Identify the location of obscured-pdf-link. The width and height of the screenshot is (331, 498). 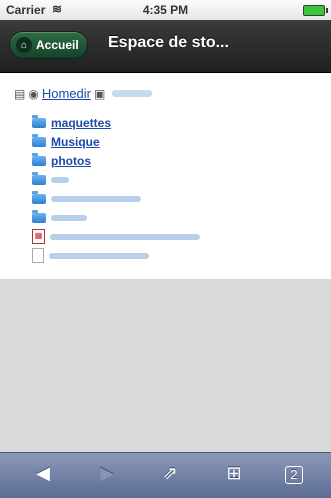
(125, 236).